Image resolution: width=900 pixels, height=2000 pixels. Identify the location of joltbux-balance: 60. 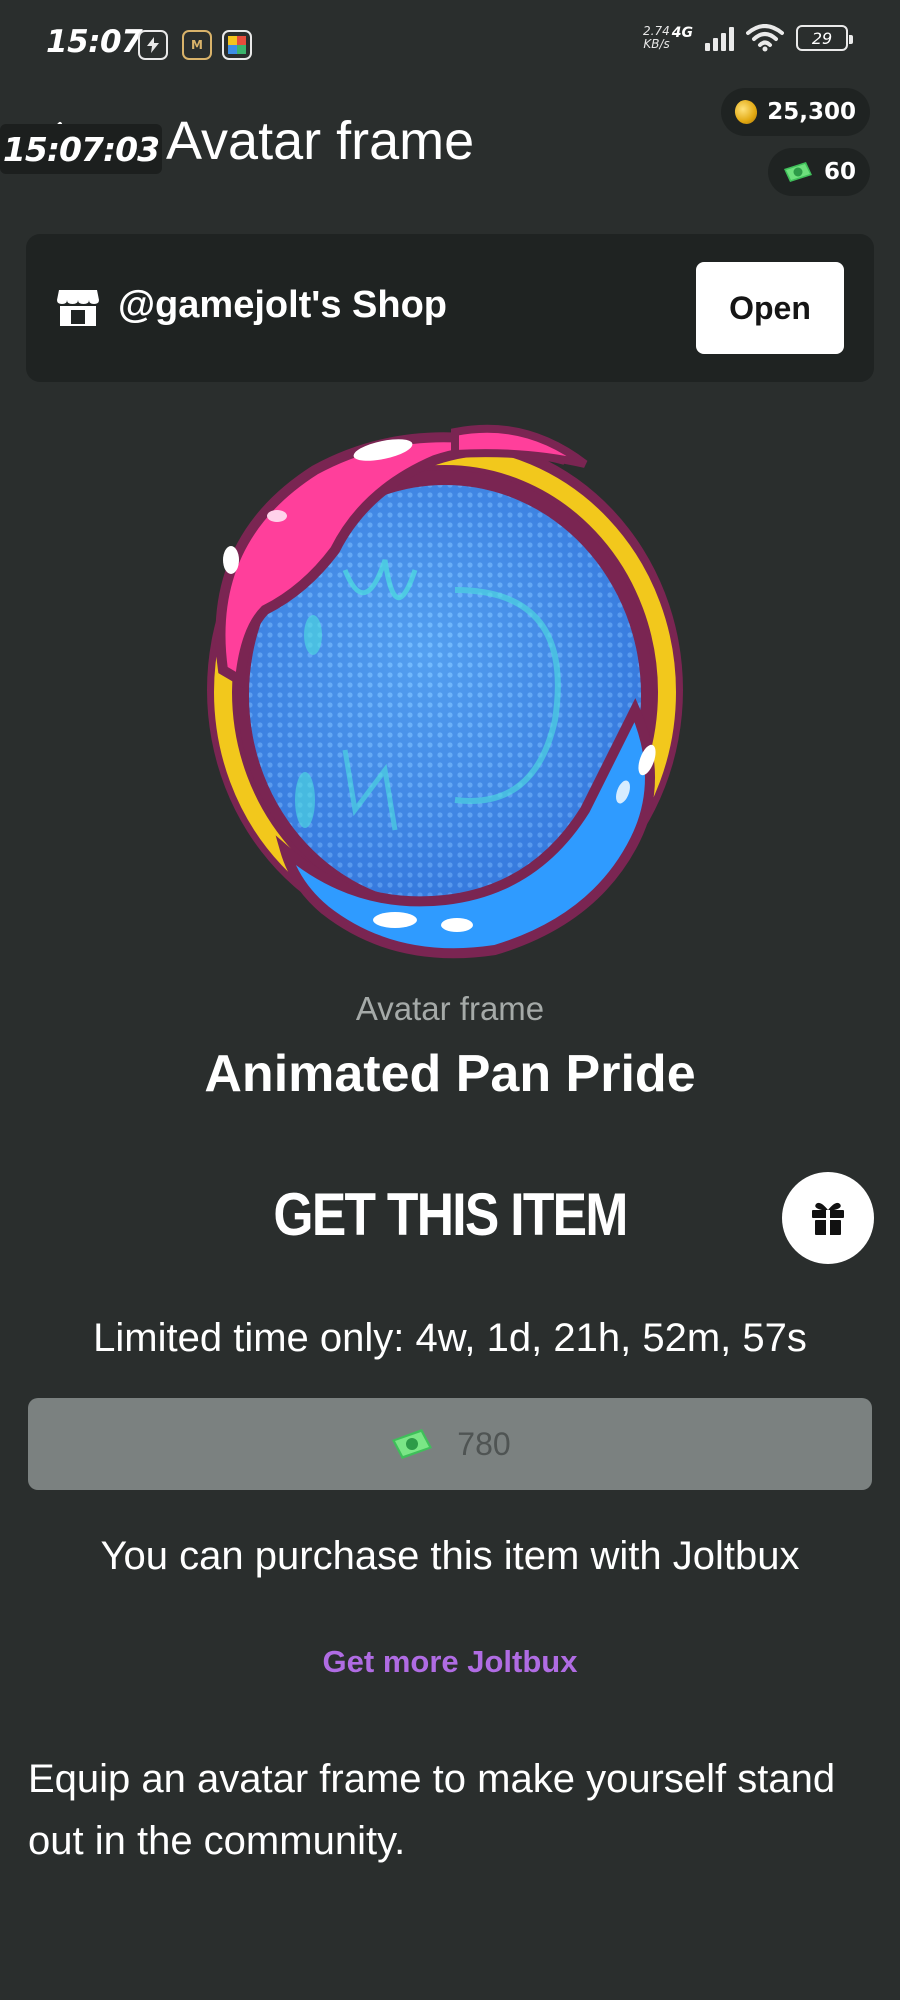
(818, 172).